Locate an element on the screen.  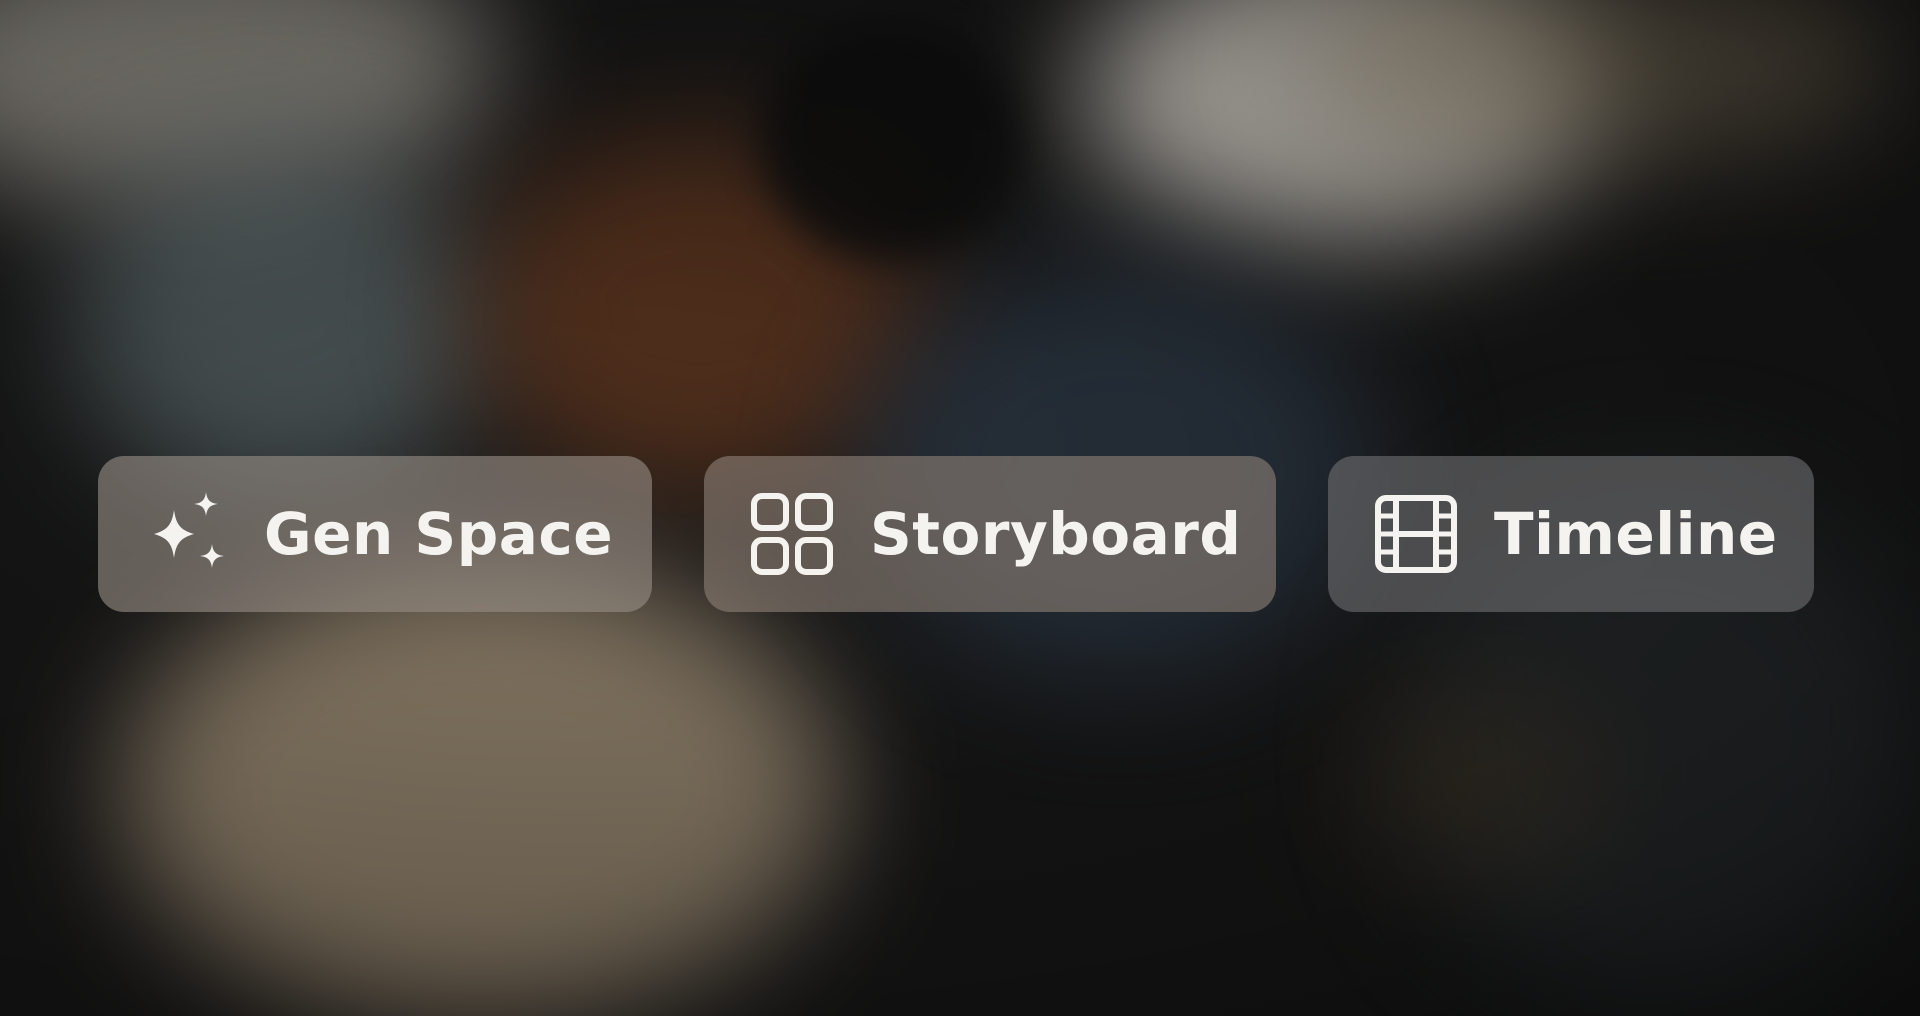
sparkles-icon is located at coordinates (186, 534).